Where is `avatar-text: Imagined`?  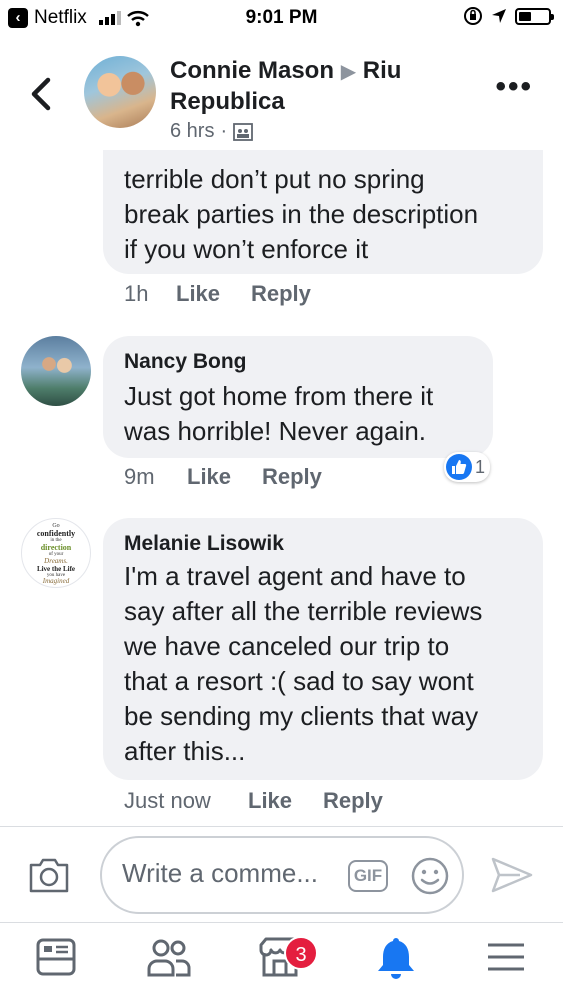
avatar-text: Imagined is located at coordinates (56, 581).